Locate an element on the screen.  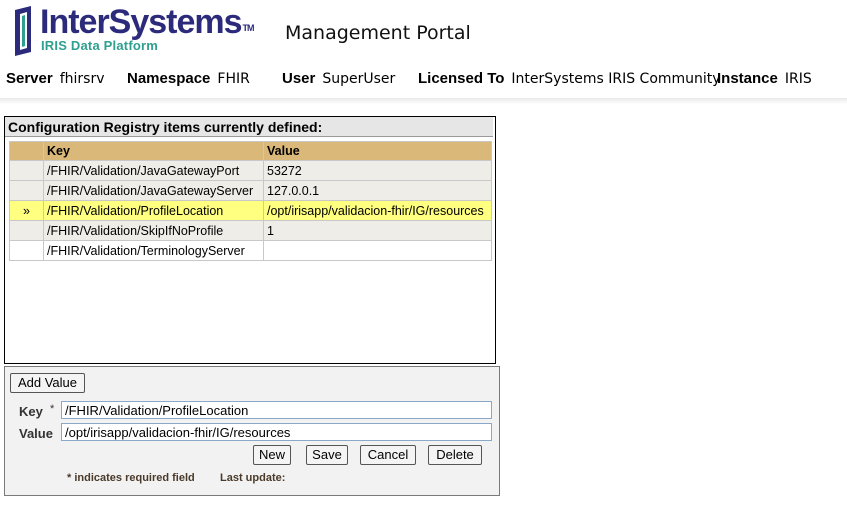
column-header-key: Key is located at coordinates (153, 151).